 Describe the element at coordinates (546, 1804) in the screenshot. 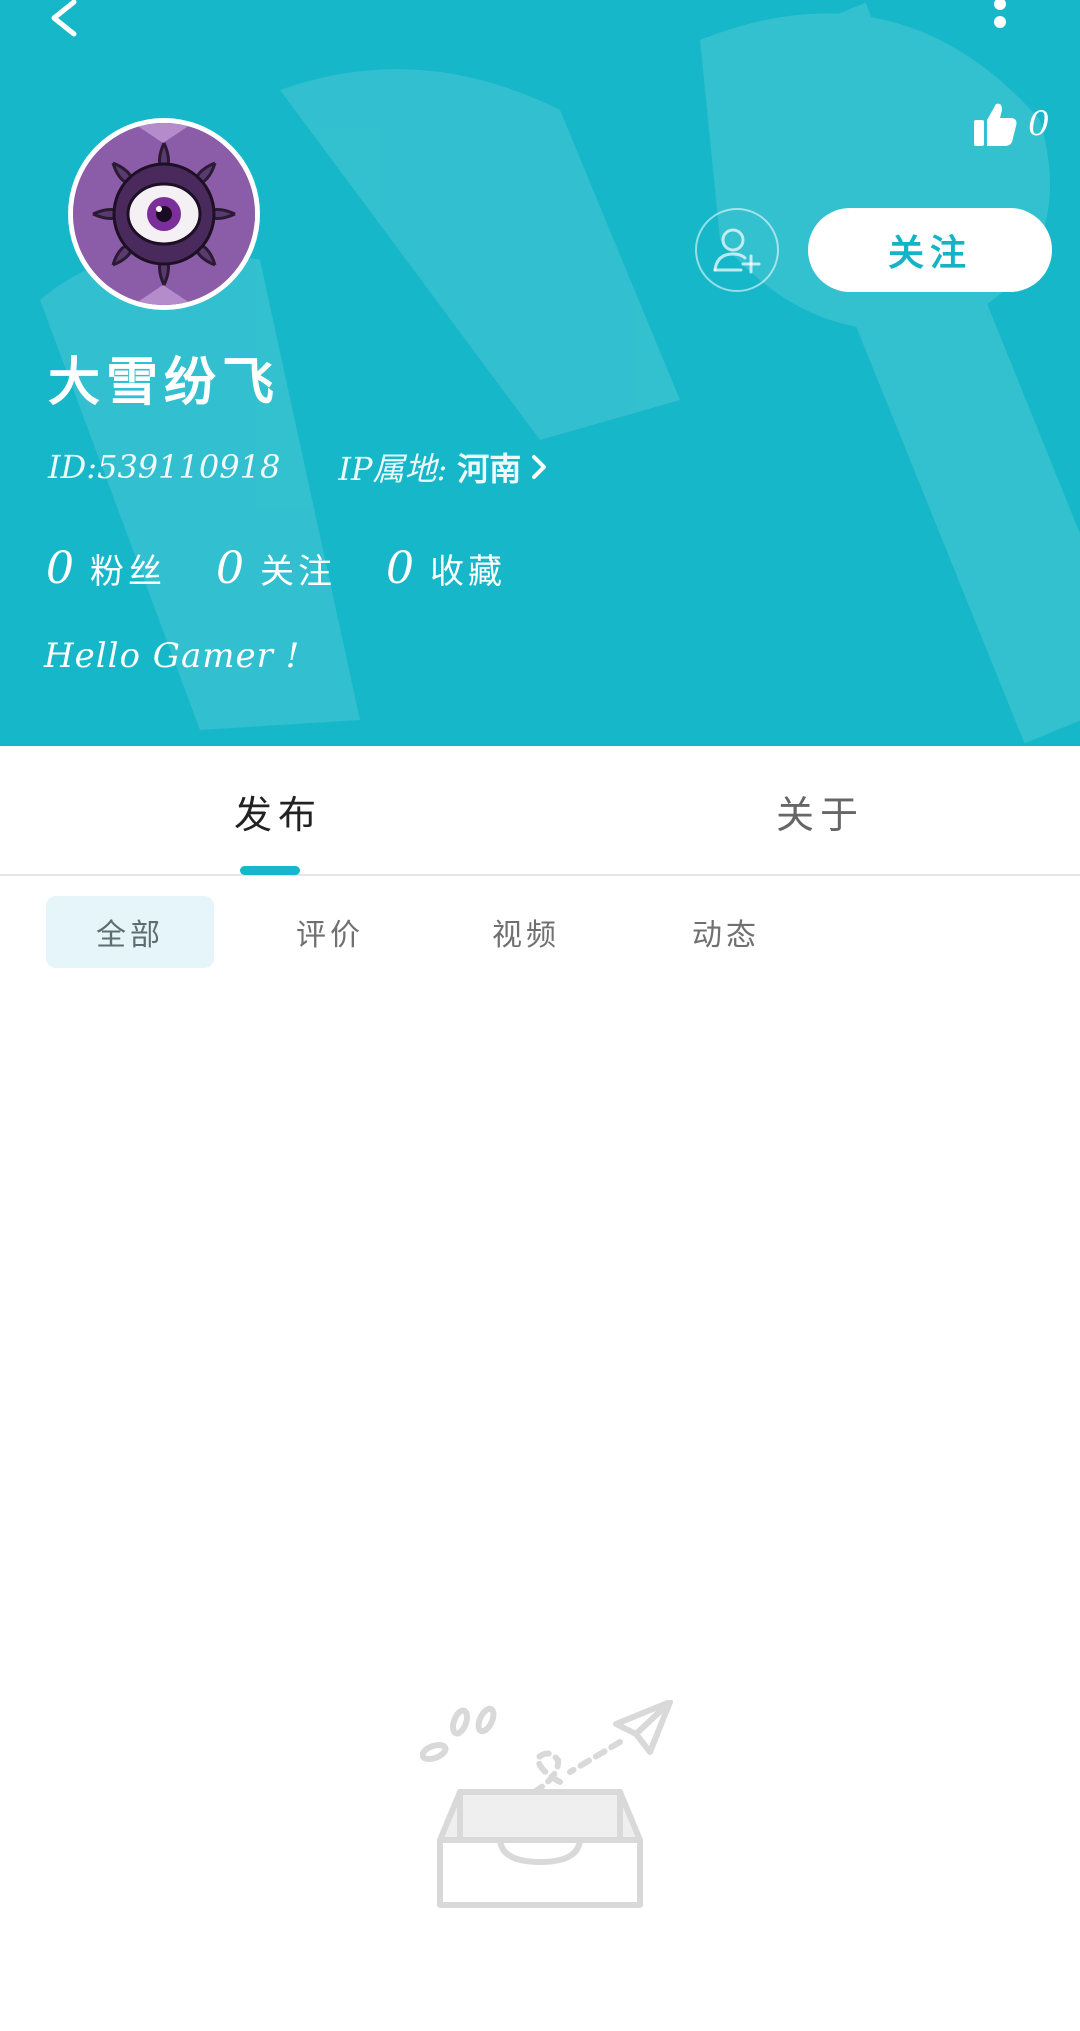

I see `empty-inbox-illustration` at that location.